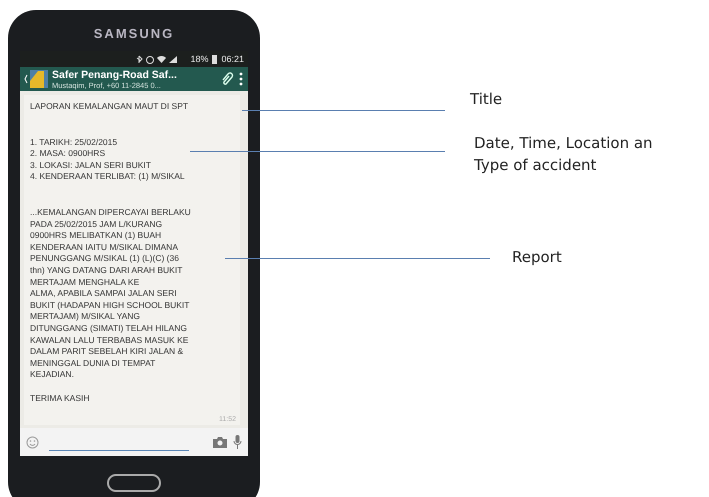 Image resolution: width=709 pixels, height=497 pixels. Describe the element at coordinates (96, 236) in the screenshot. I see `report-line: 0900HRS MELIBATKAN (1) BUAH` at that location.